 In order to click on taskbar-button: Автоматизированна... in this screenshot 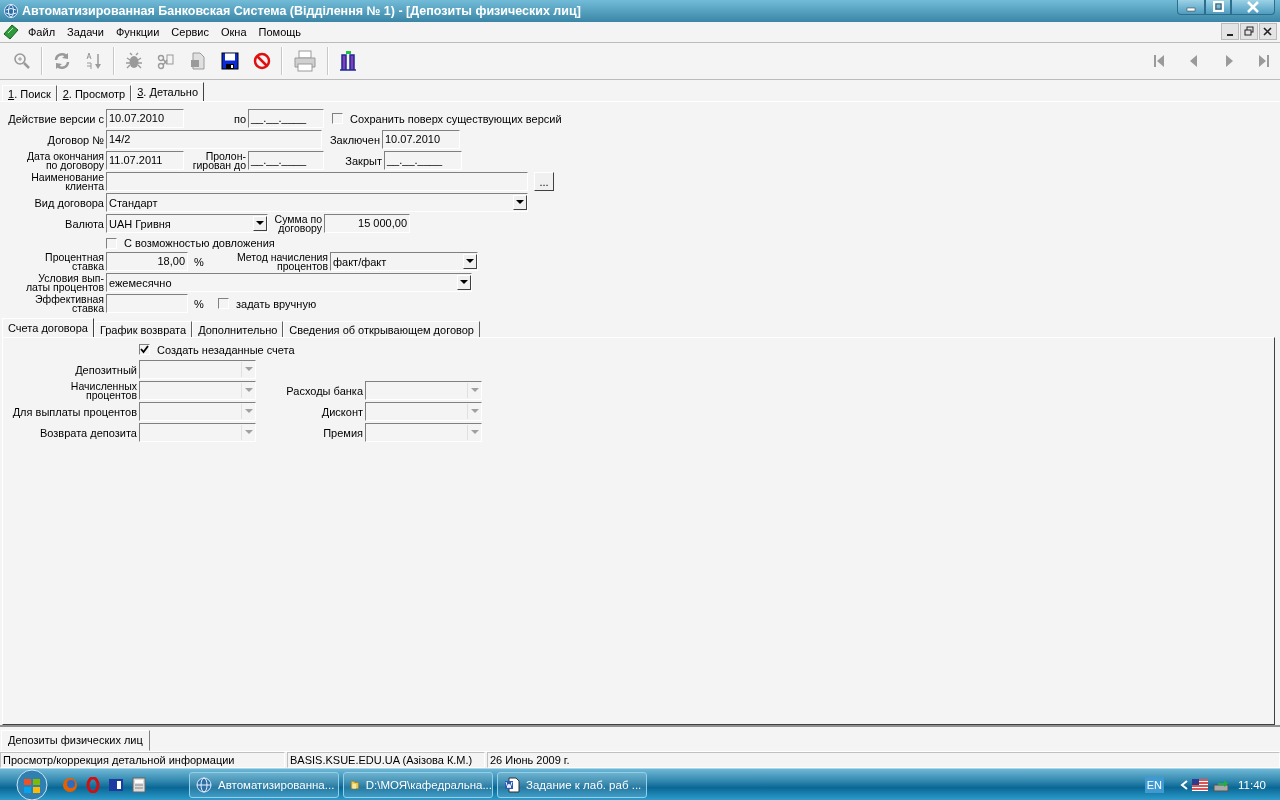, I will do `click(264, 784)`.